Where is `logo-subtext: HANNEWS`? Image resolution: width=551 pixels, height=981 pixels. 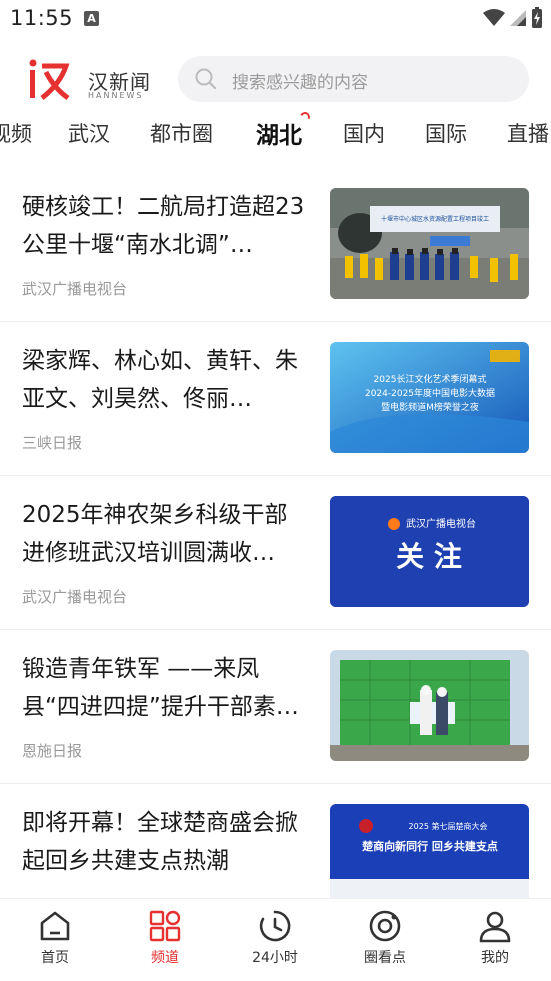 logo-subtext: HANNEWS is located at coordinates (116, 95).